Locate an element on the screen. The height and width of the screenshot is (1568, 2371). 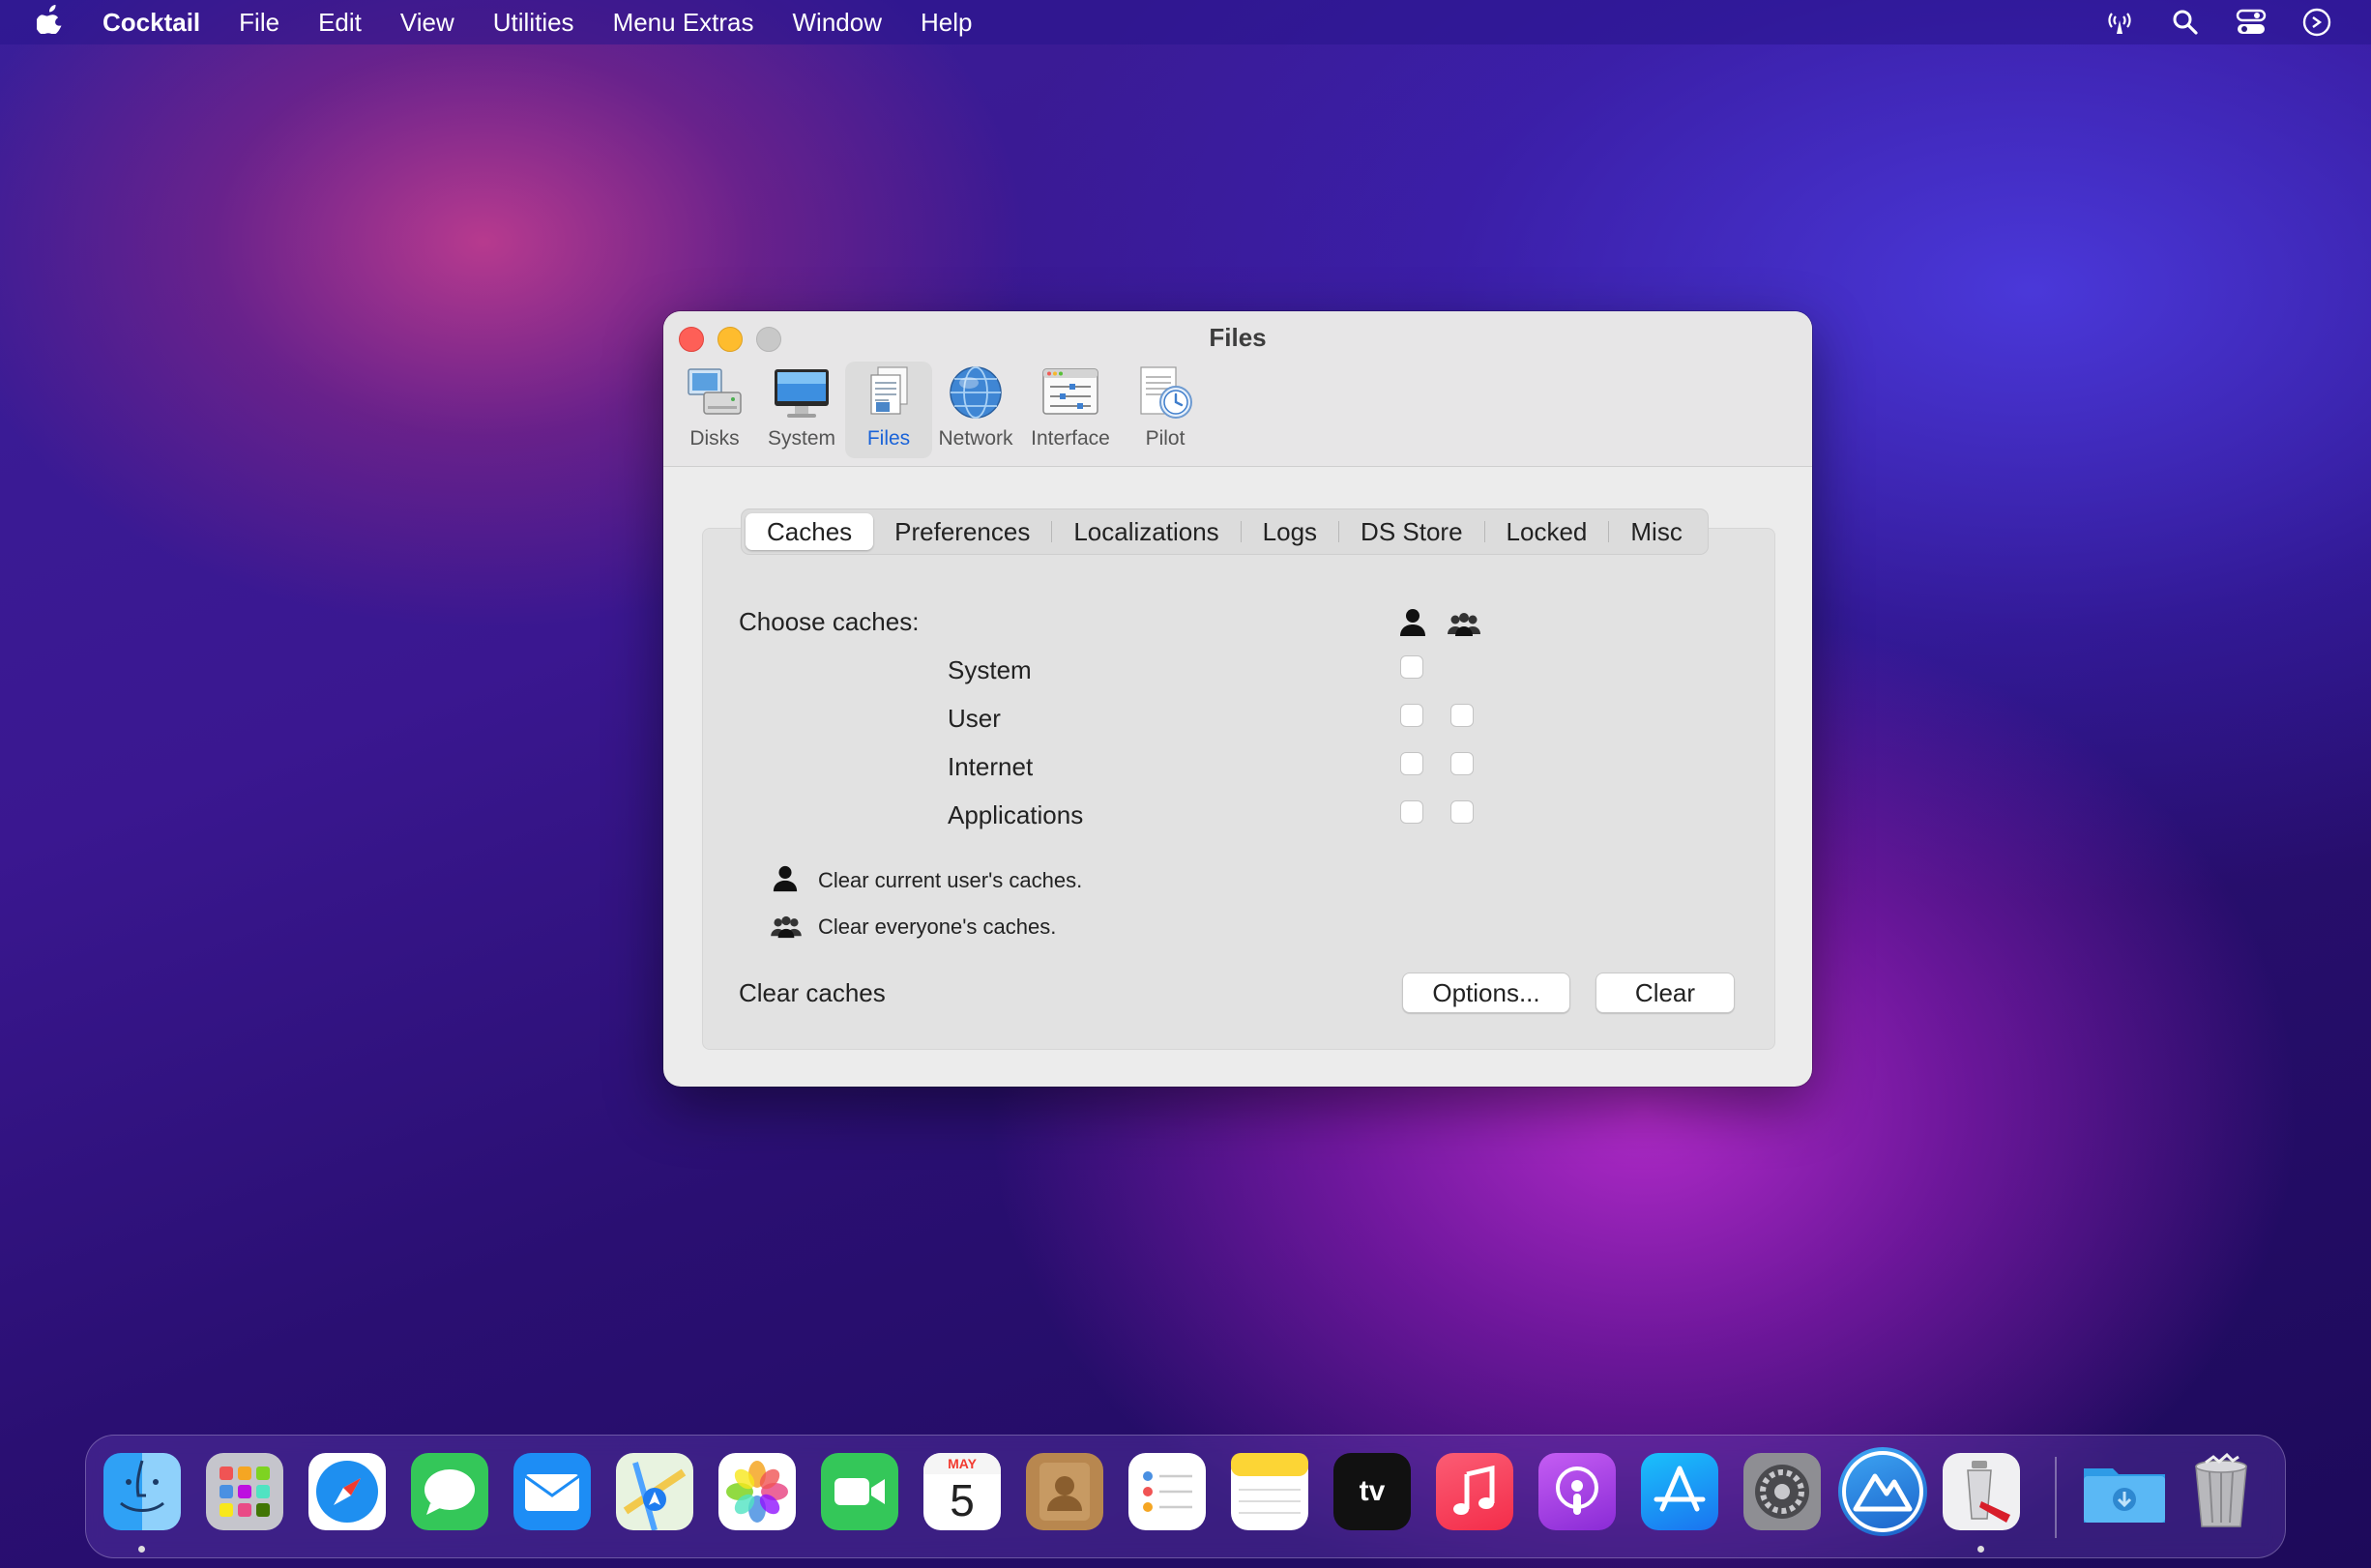
choose-caches-heading: Choose caches: is located at coordinates (830, 621).